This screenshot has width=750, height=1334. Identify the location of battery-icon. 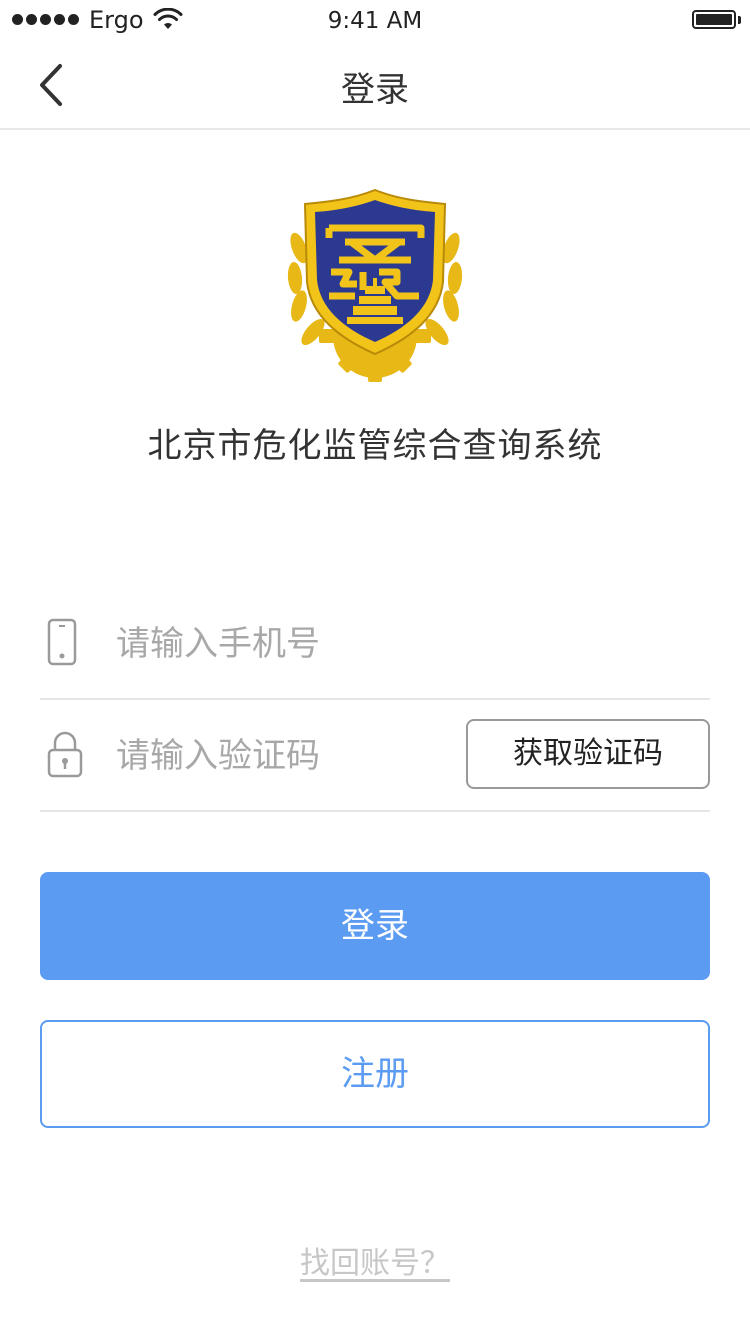
(714, 19).